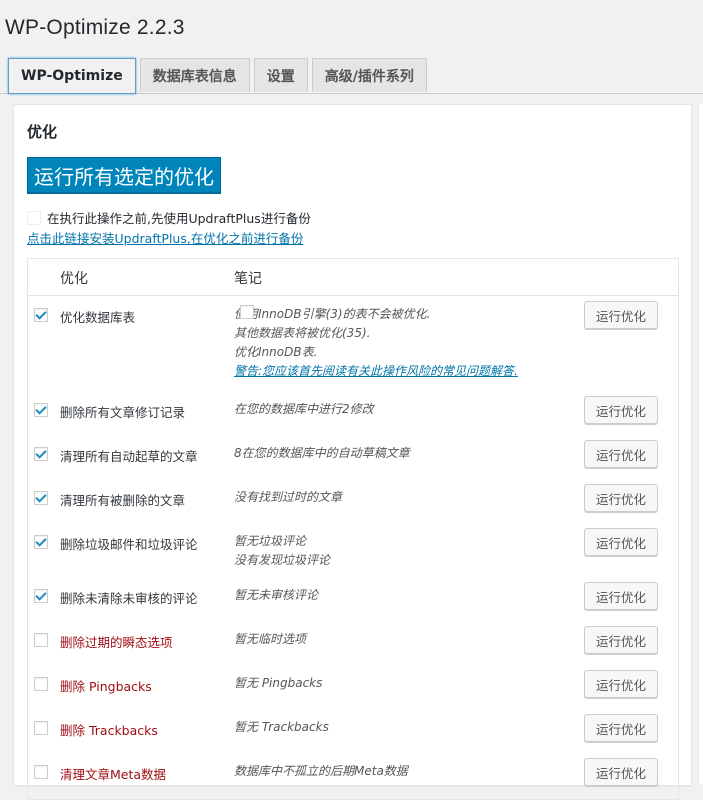  What do you see at coordinates (270, 541) in the screenshot?
I see `note-line: 暂无垃圾评论` at bounding box center [270, 541].